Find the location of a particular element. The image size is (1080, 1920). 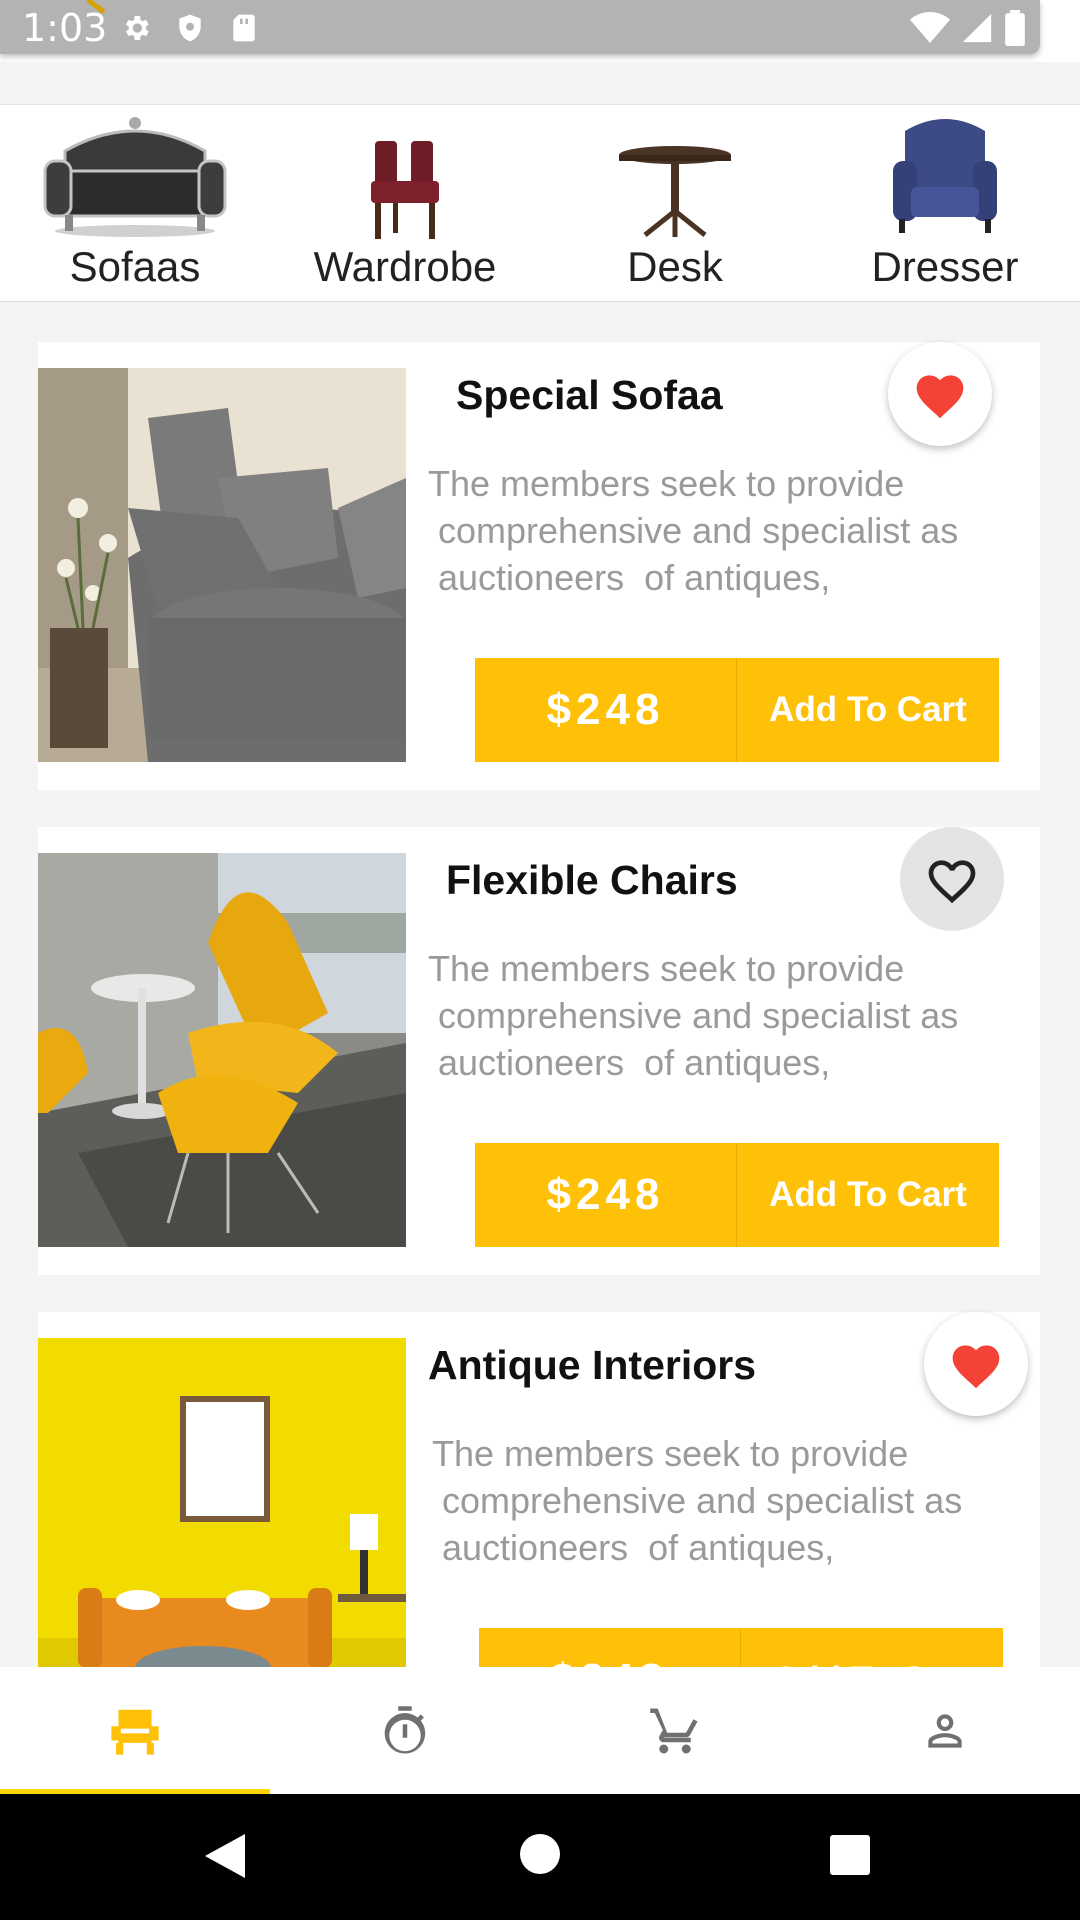

category-sofaas: Sofaas is located at coordinates (135, 204).